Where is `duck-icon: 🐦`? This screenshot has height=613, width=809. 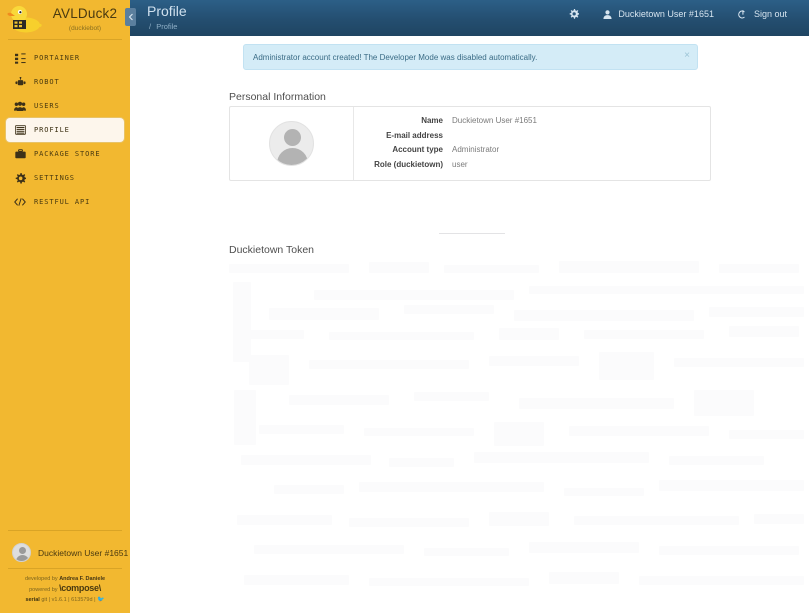
duck-icon: 🐦 is located at coordinates (101, 600).